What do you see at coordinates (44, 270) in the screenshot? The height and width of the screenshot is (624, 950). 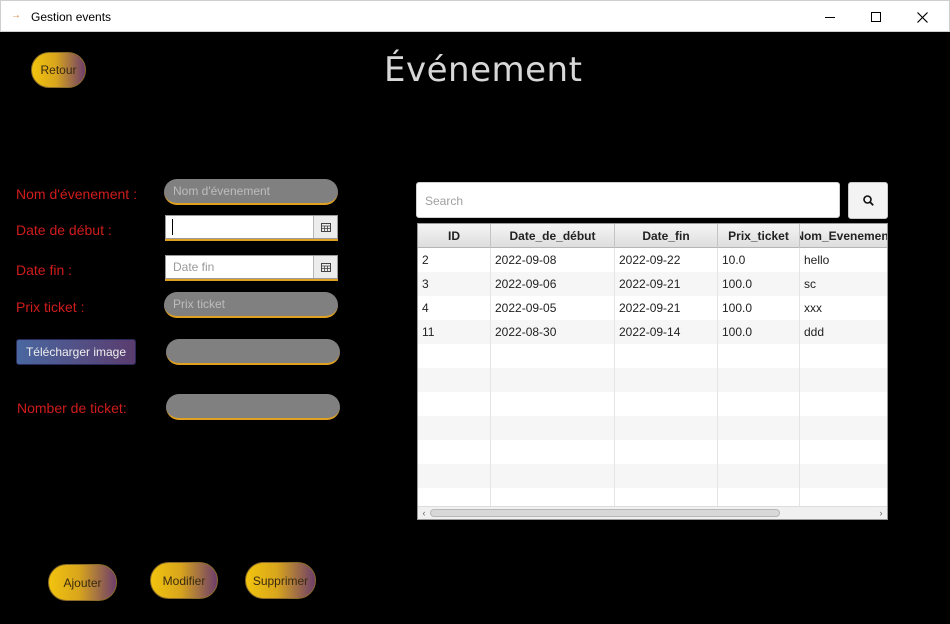 I see `end-date-label: Date fin :` at bounding box center [44, 270].